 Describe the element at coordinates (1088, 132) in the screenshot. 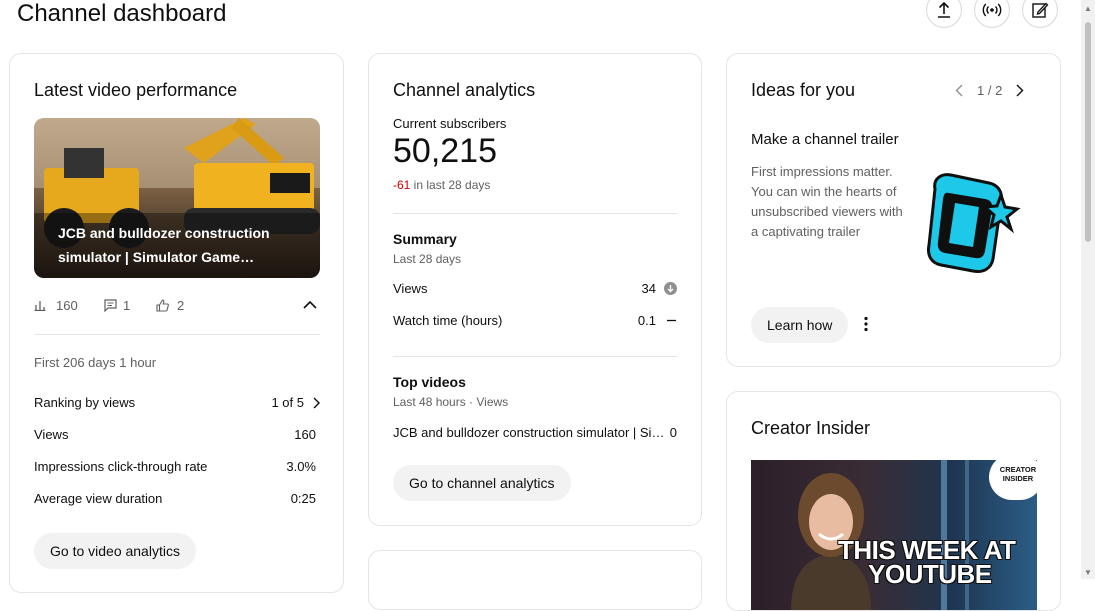

I see `scrollbar-thumb` at that location.